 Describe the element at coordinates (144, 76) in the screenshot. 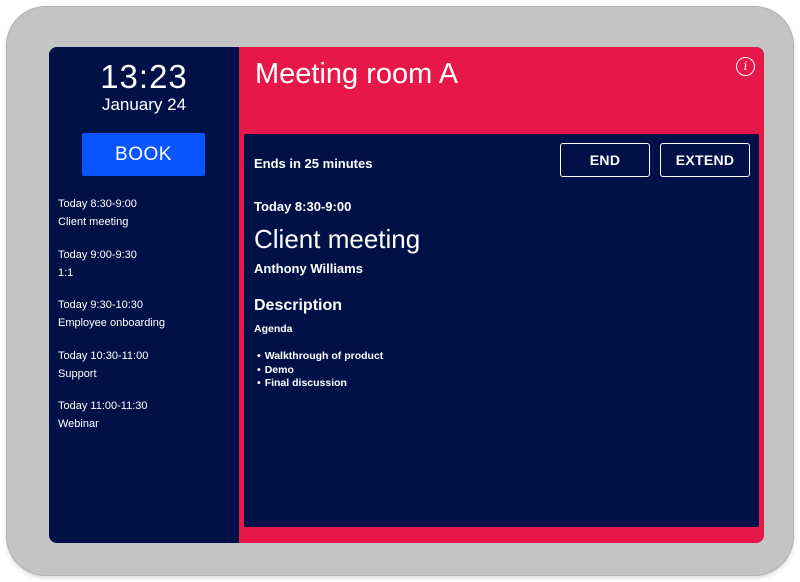

I see `clock-time: 13:23` at that location.